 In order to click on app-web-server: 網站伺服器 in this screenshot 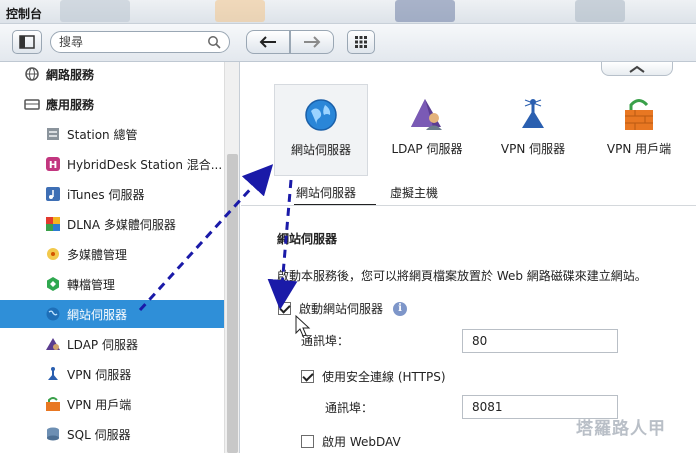, I will do `click(321, 130)`.